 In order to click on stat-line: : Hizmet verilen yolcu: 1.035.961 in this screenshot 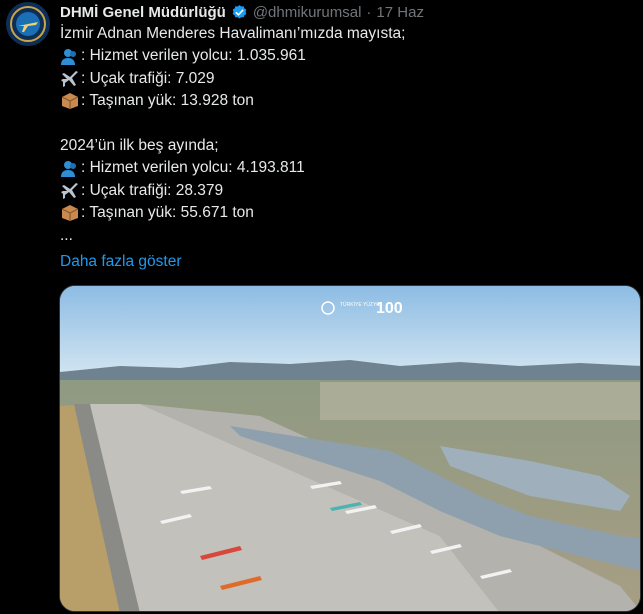, I will do `click(345, 56)`.